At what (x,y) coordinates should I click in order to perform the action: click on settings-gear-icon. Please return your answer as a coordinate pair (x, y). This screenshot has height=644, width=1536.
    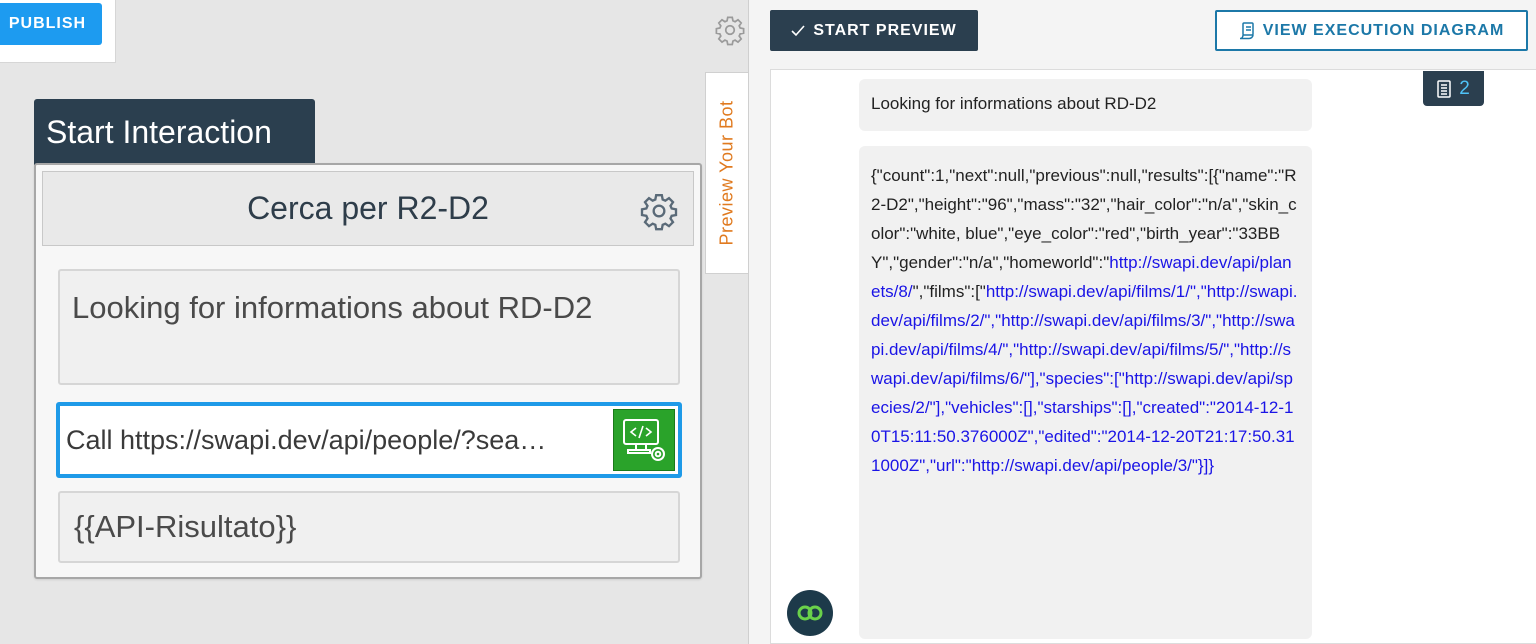
    Looking at the image, I should click on (730, 30).